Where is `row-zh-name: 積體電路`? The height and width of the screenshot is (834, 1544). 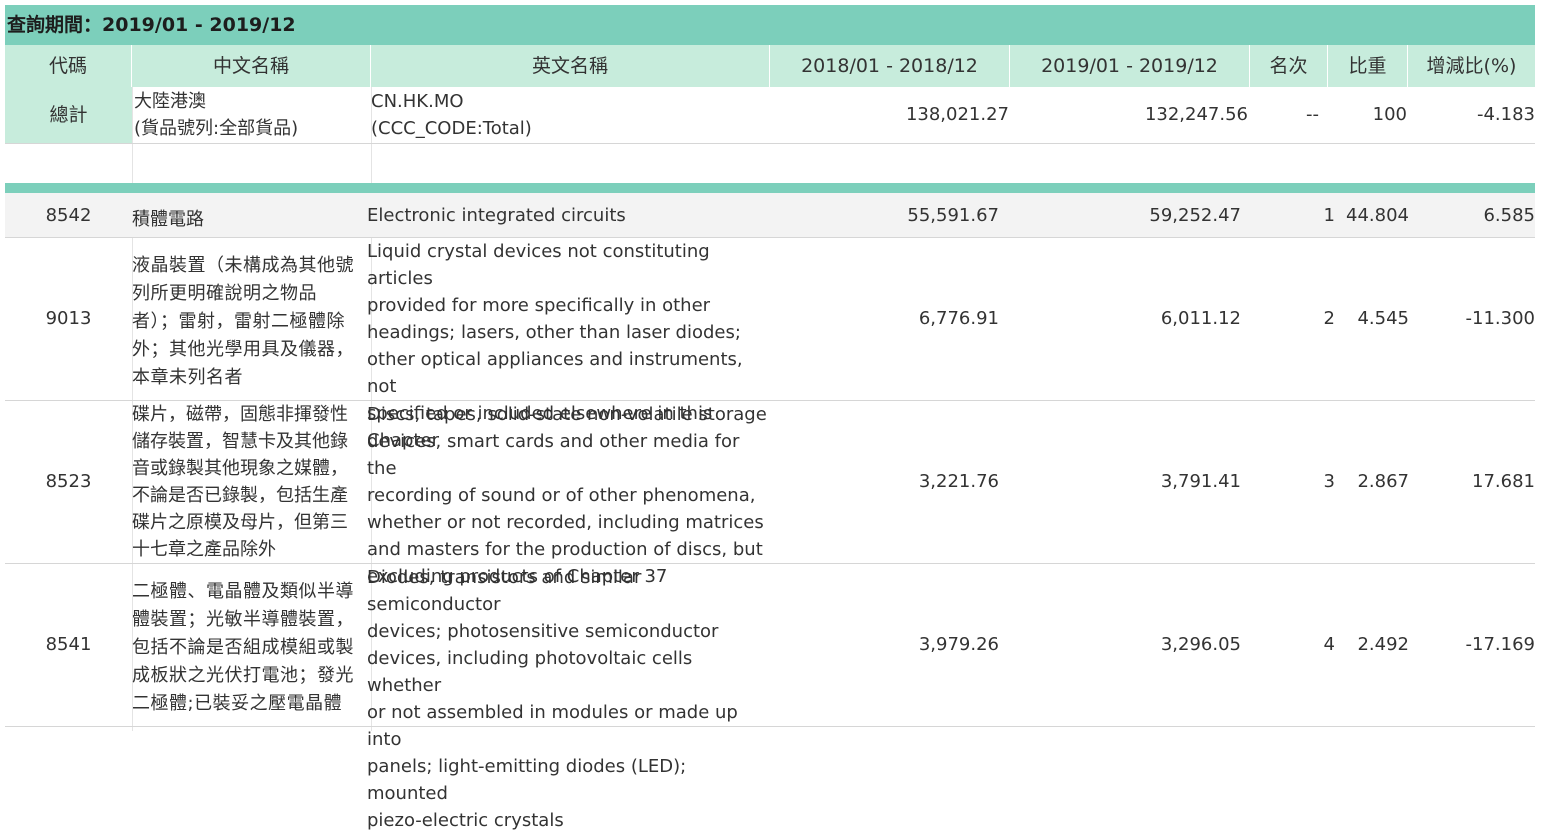 row-zh-name: 積體電路 is located at coordinates (168, 219).